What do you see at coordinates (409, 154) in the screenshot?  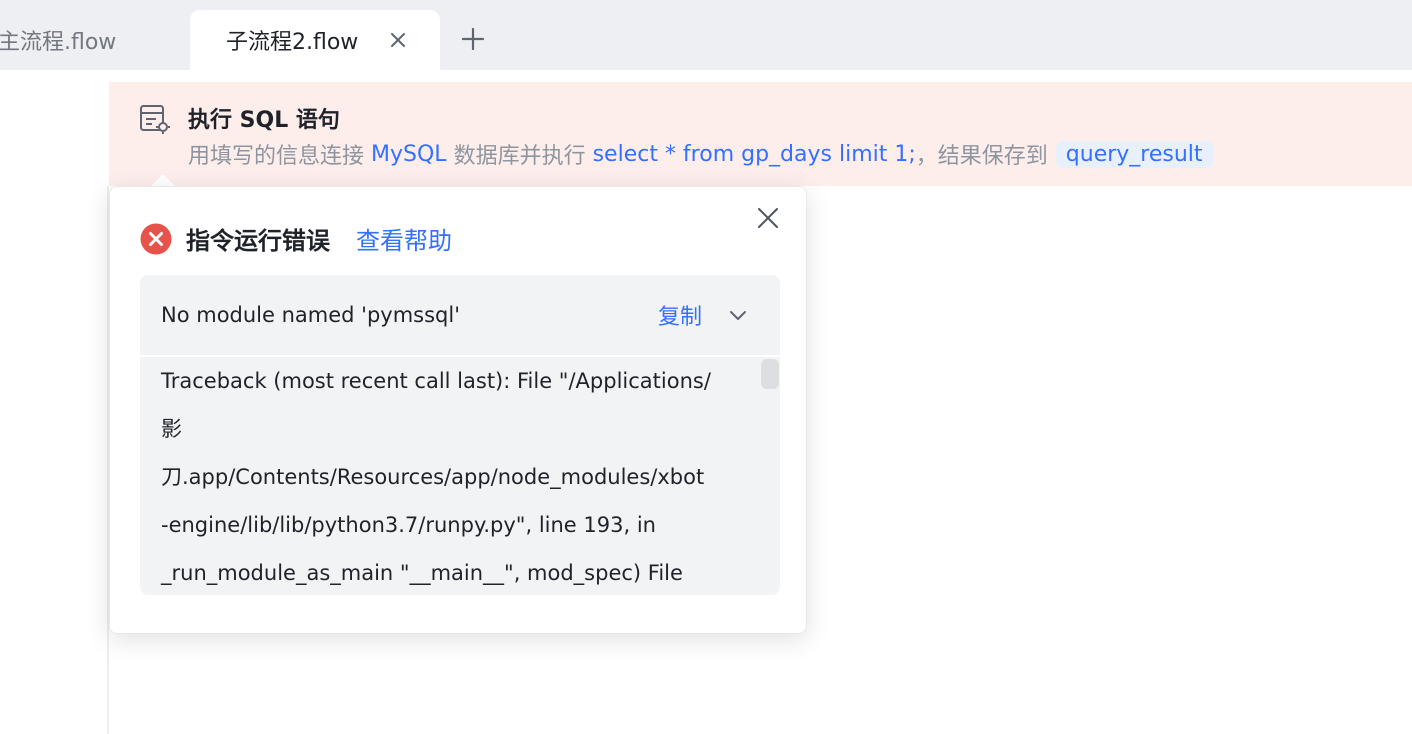 I see `db-type: MySQL` at bounding box center [409, 154].